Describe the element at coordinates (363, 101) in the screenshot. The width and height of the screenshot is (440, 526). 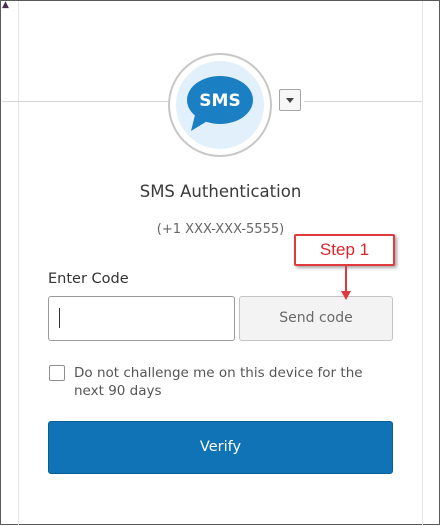
I see `header-divider-right` at that location.